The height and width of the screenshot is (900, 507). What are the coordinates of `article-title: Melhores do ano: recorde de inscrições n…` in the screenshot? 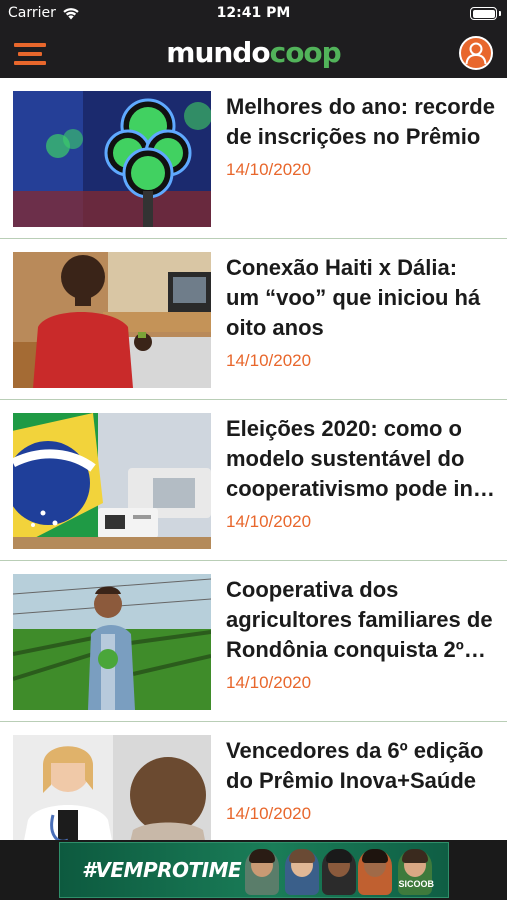 It's located at (360, 121).